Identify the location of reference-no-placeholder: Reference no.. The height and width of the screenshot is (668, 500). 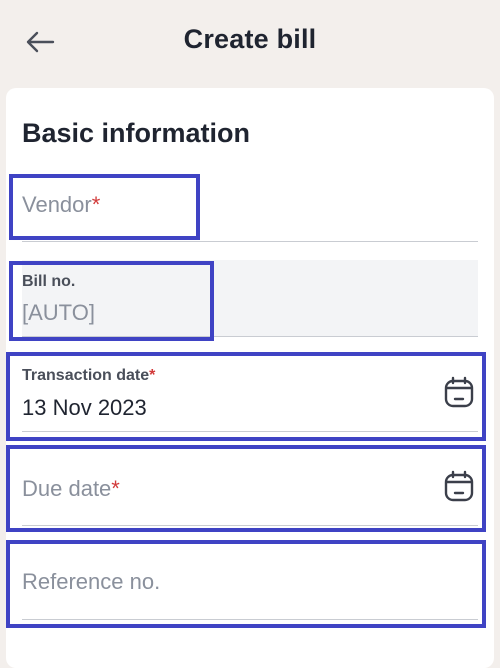
(91, 581).